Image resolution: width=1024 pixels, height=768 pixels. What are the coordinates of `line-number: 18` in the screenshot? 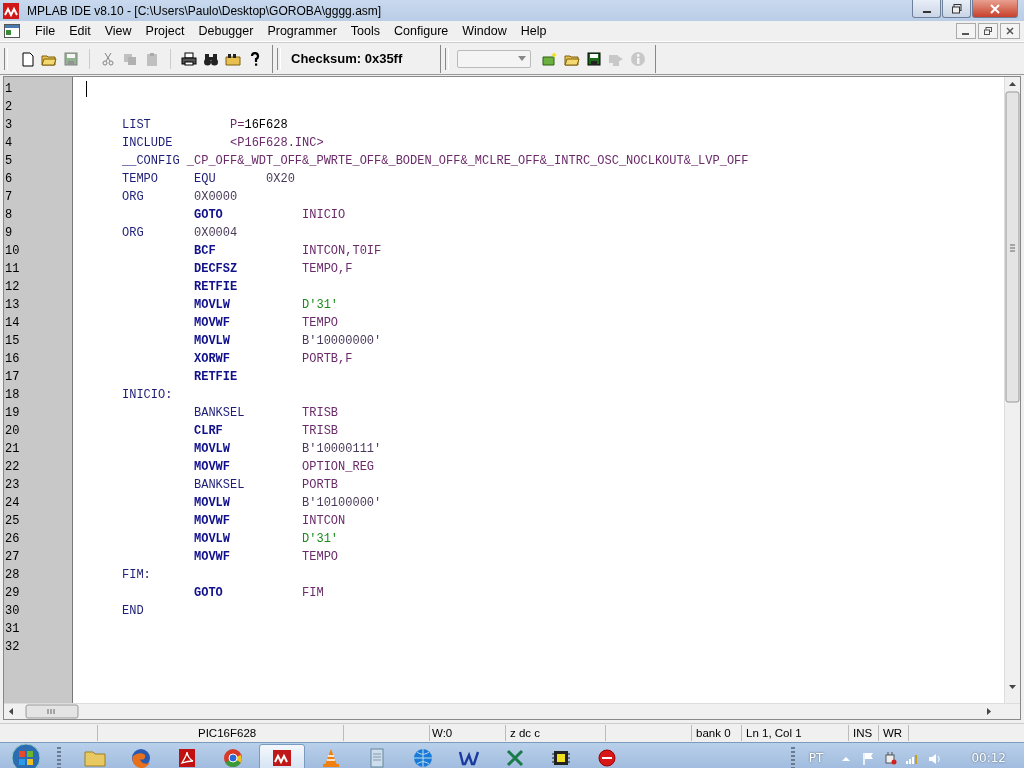 It's located at (12, 395).